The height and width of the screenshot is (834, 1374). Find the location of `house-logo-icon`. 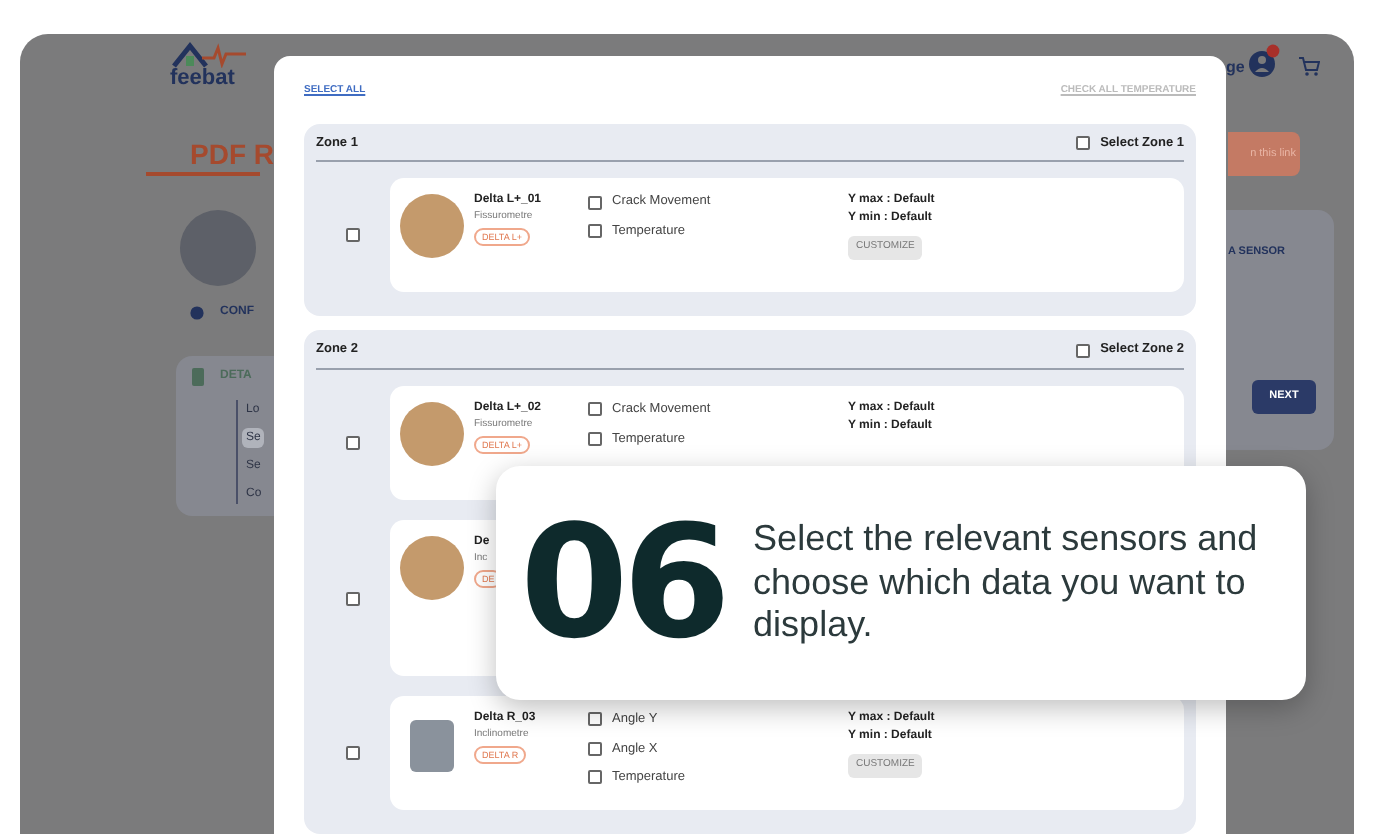

house-logo-icon is located at coordinates (210, 54).